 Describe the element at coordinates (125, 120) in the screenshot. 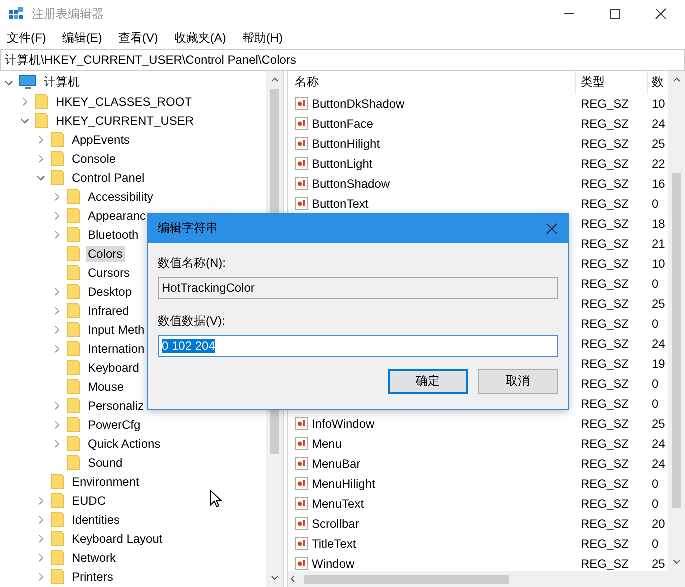

I see `tree-item: HKEY_CURRENT_USER` at that location.